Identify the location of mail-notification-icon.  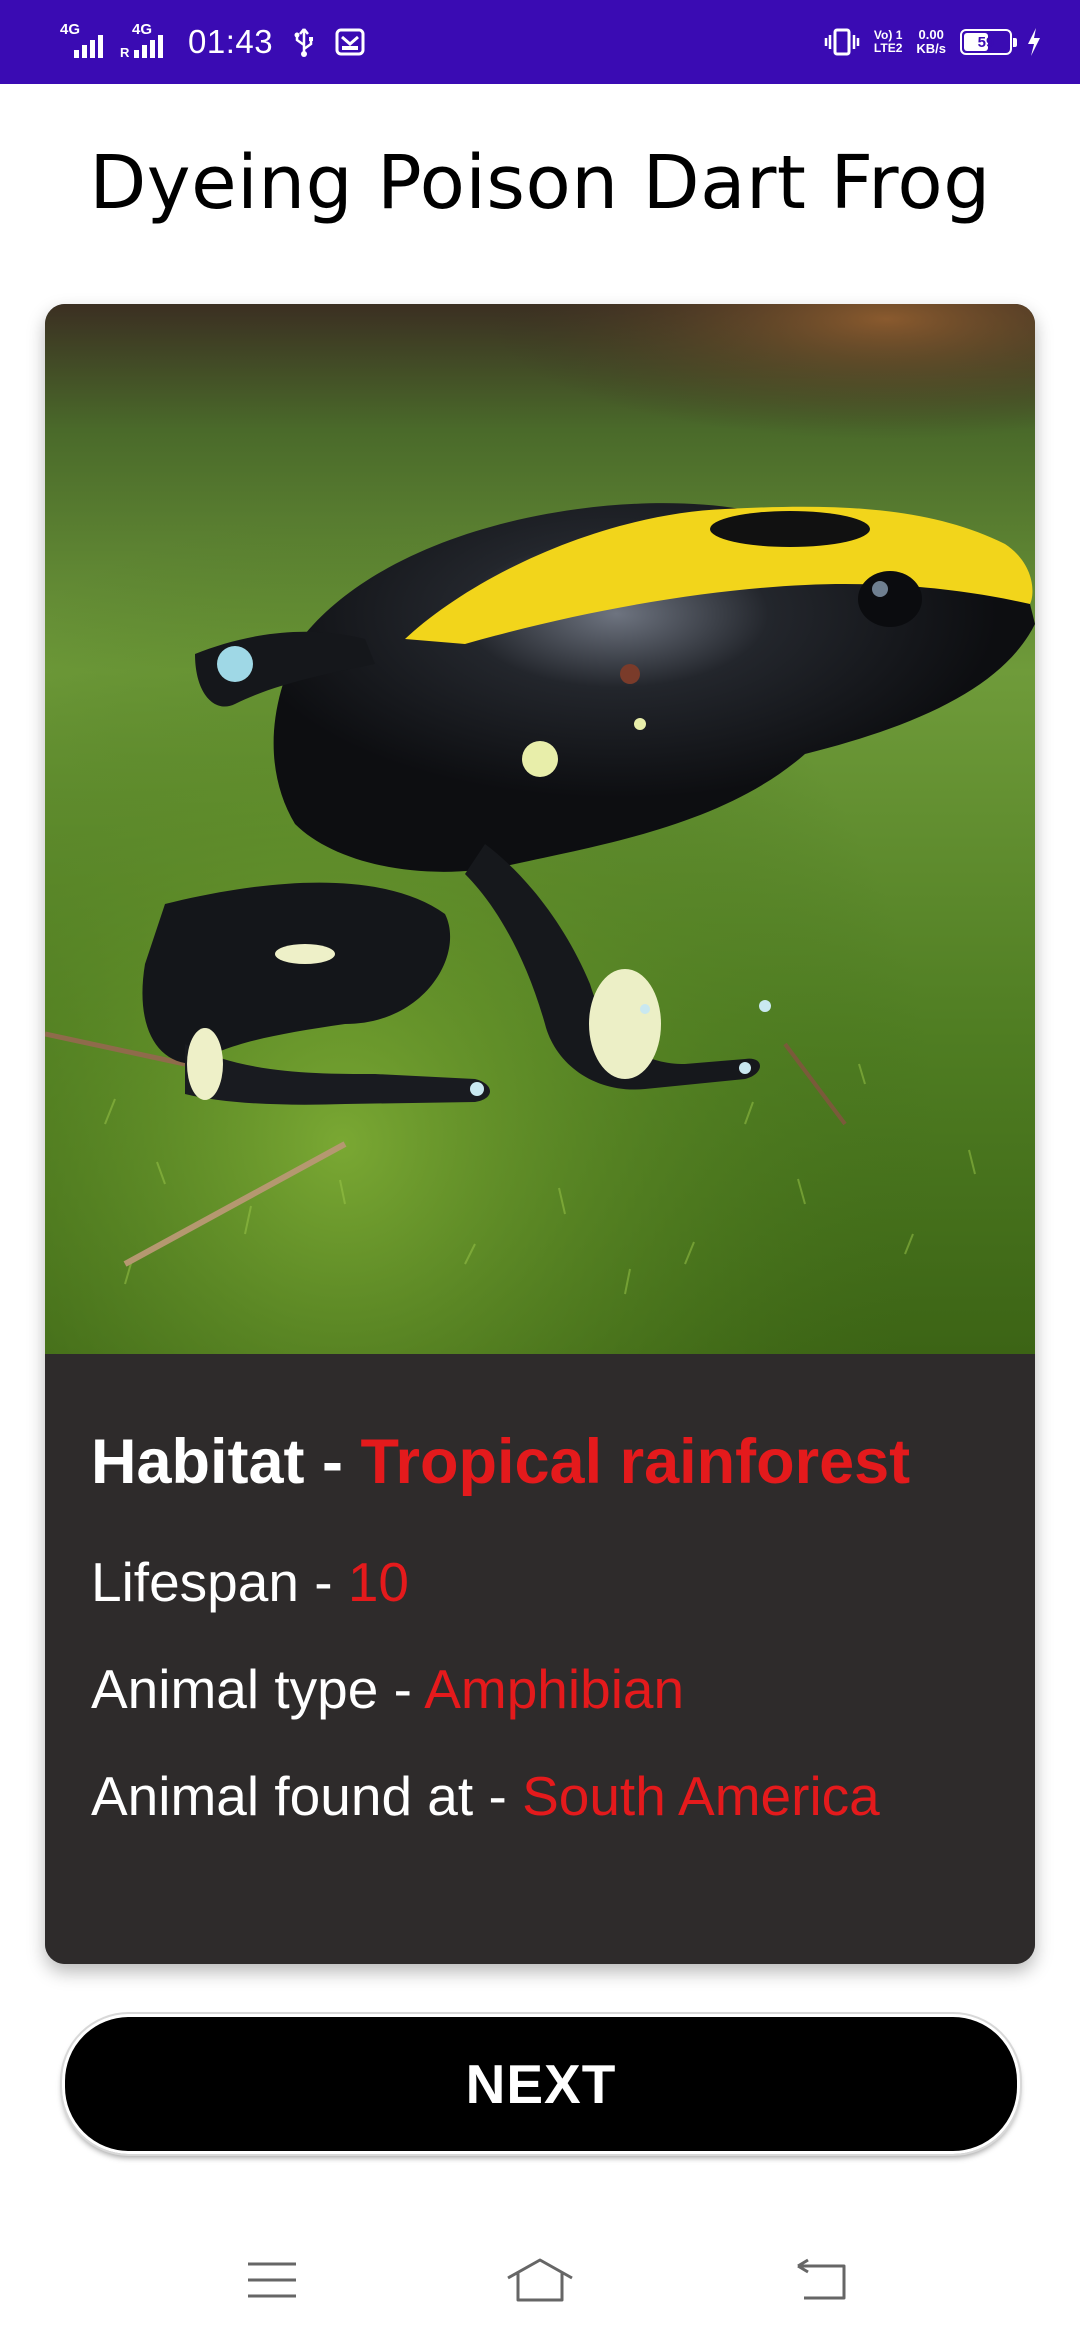
(350, 42).